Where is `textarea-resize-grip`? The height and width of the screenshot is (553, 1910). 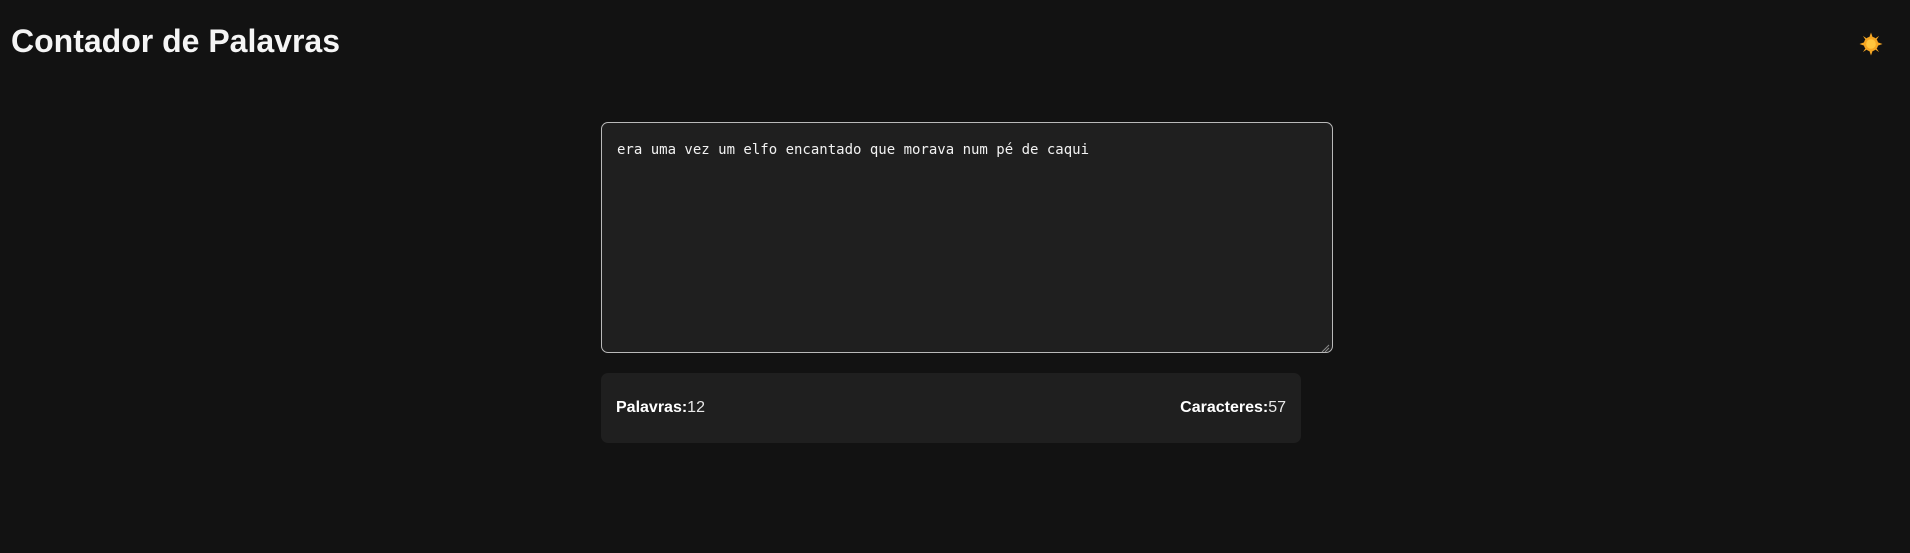 textarea-resize-grip is located at coordinates (1325, 346).